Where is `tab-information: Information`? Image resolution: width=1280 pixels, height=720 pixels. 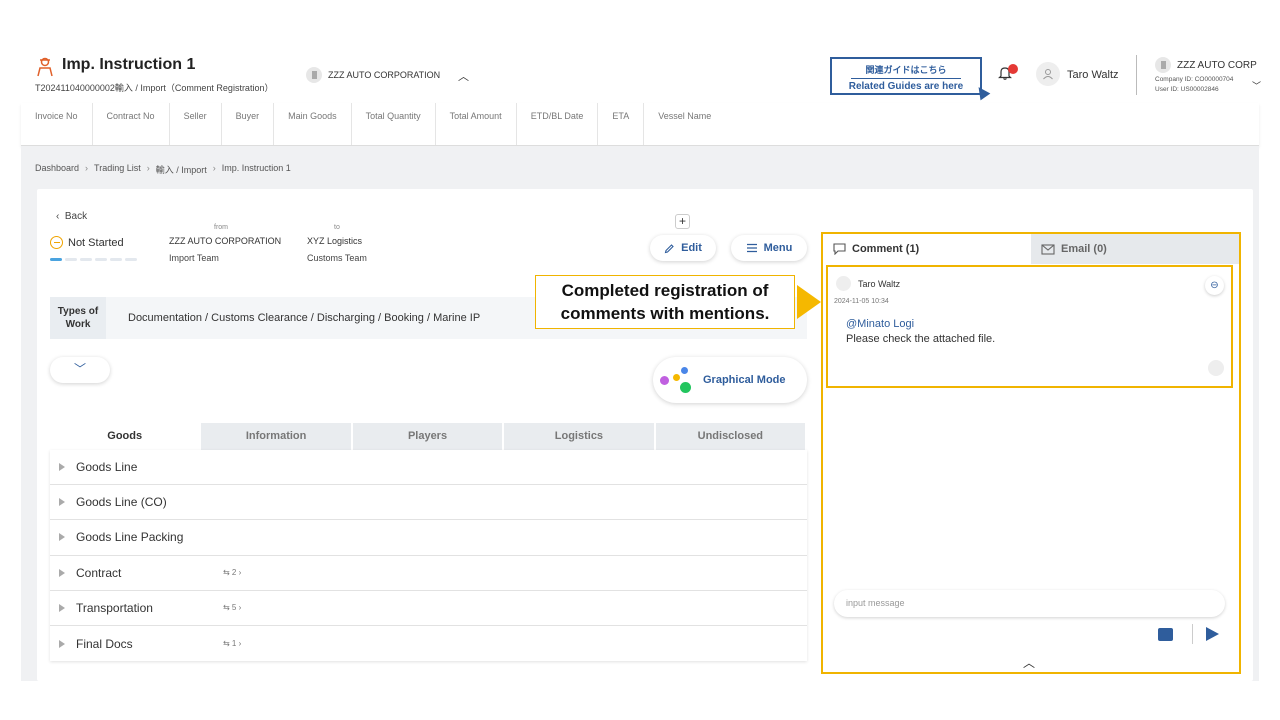
tab-information: Information is located at coordinates (277, 436).